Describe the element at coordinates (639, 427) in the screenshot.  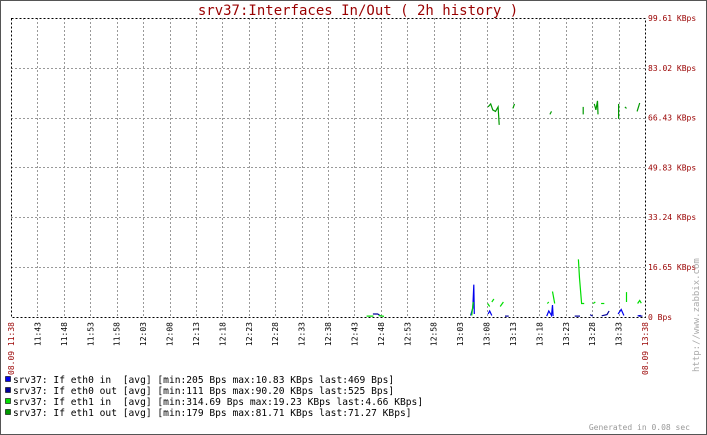
I see `generated-time: Generated in 0.08 sec` at that location.